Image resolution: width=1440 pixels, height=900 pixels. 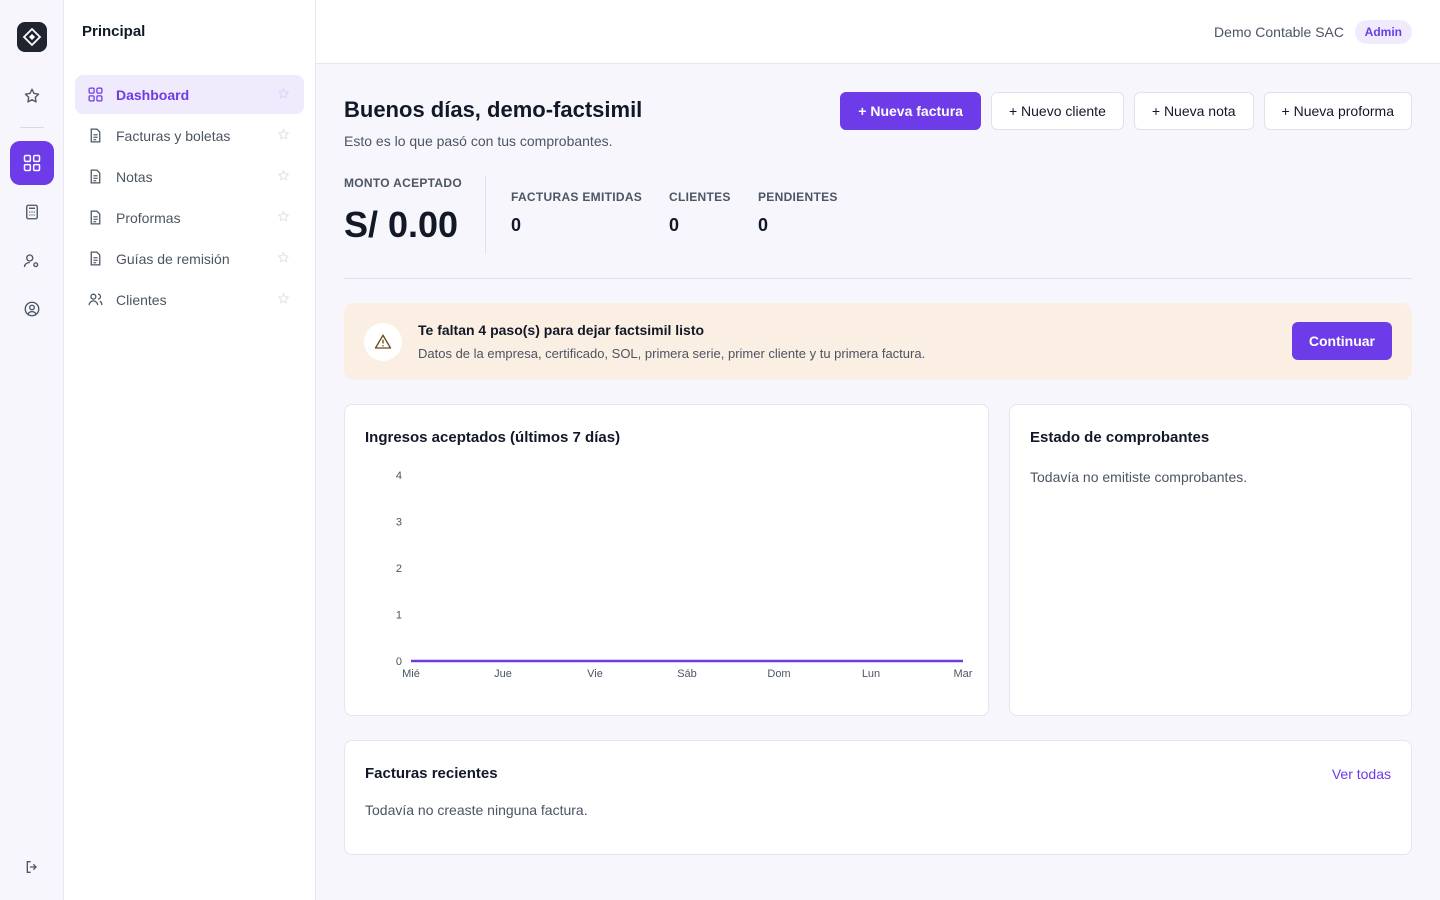 I want to click on company-name: Demo Contable SAC, so click(x=1279, y=32).